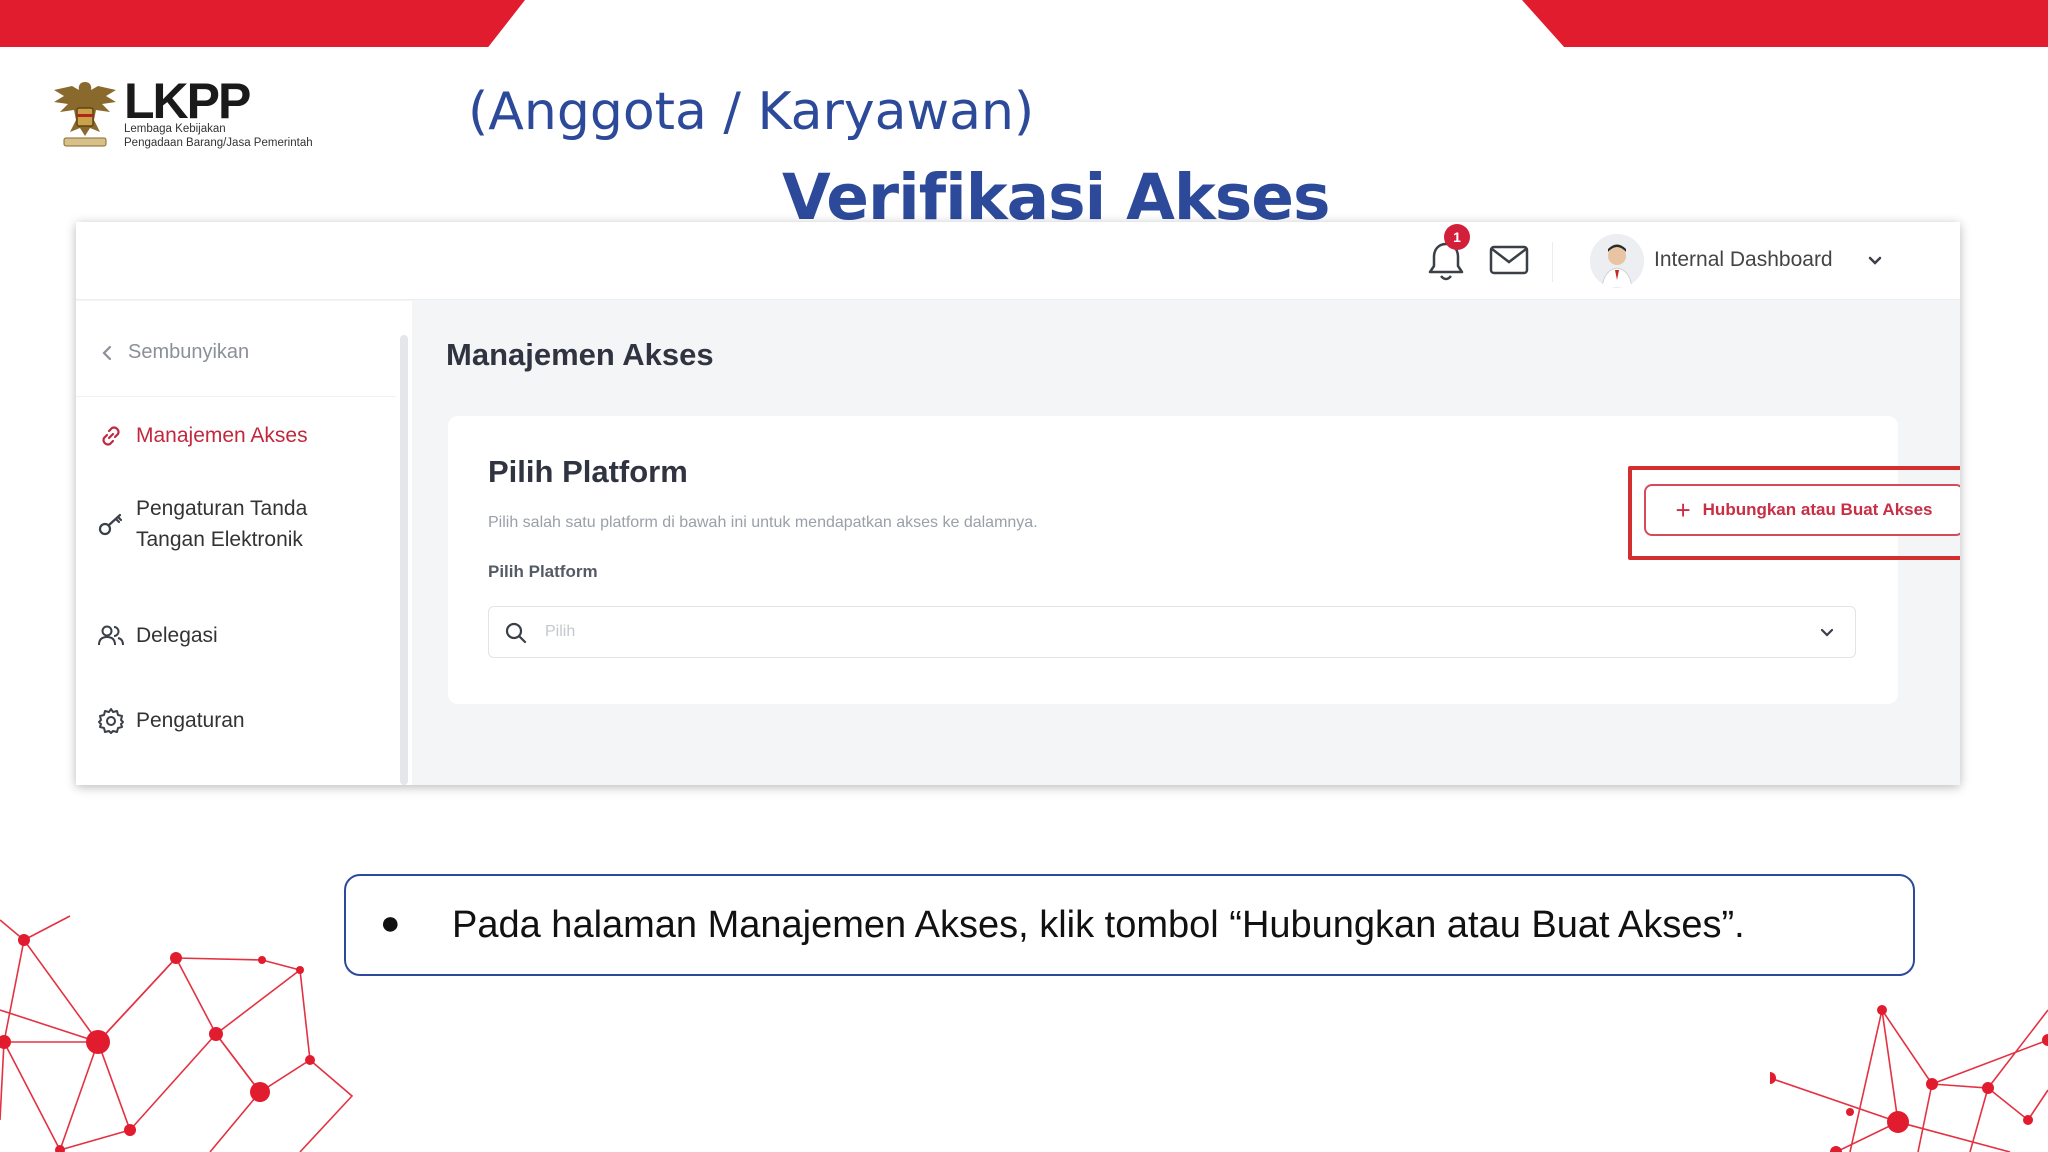 The height and width of the screenshot is (1152, 2048). Describe the element at coordinates (560, 631) in the screenshot. I see `select-placeholder: Pilih` at that location.